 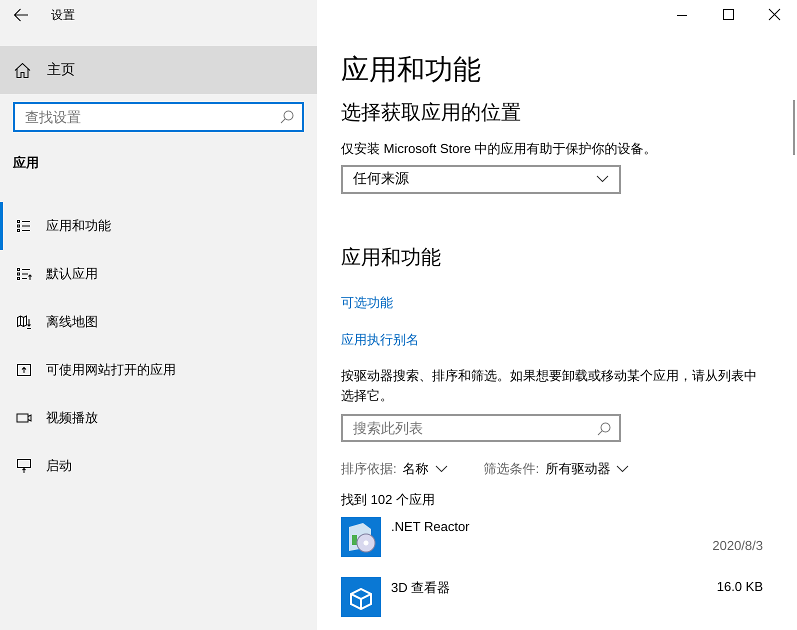 What do you see at coordinates (394, 469) in the screenshot?
I see `sort-dropdown: 排序依据: 名称` at bounding box center [394, 469].